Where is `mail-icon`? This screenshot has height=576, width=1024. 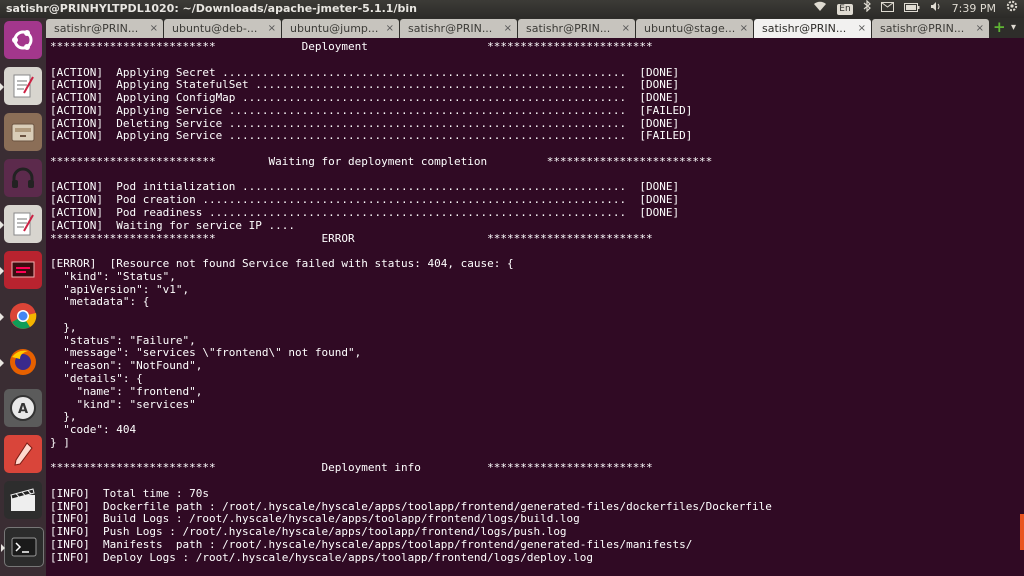
mail-icon is located at coordinates (887, 9).